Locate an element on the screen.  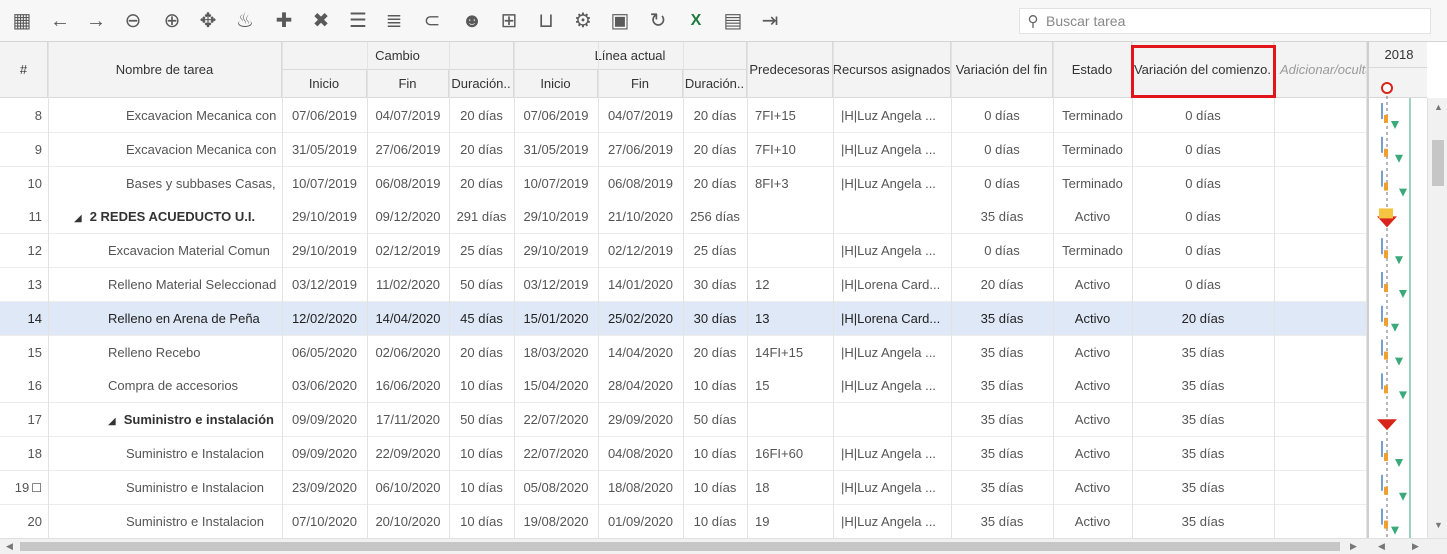
flame-icon: ♨ is located at coordinates (245, 21).